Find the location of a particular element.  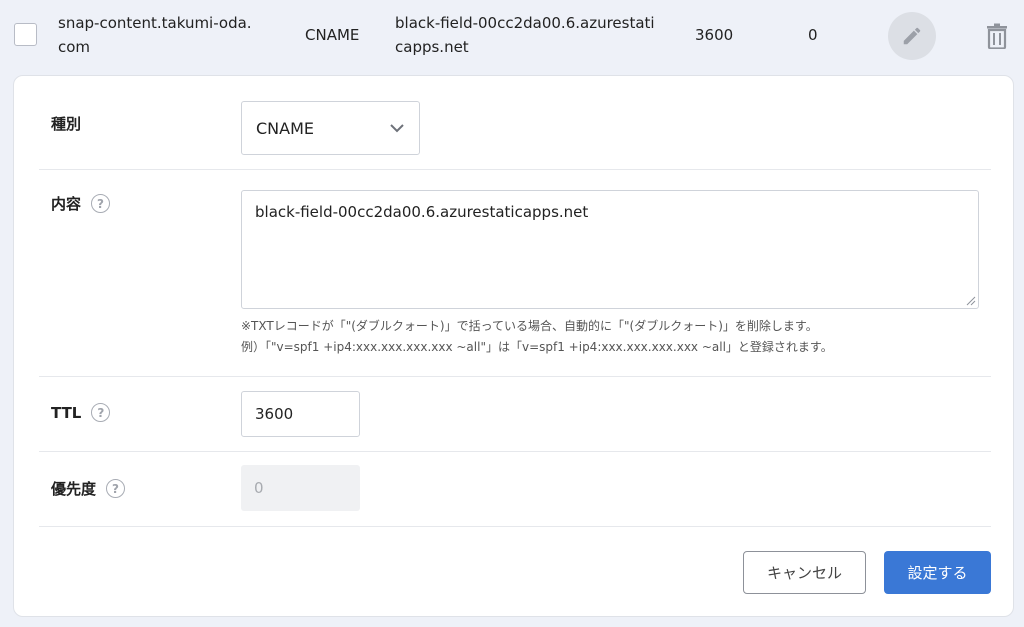

cancel-button: キャンセル is located at coordinates (804, 572).